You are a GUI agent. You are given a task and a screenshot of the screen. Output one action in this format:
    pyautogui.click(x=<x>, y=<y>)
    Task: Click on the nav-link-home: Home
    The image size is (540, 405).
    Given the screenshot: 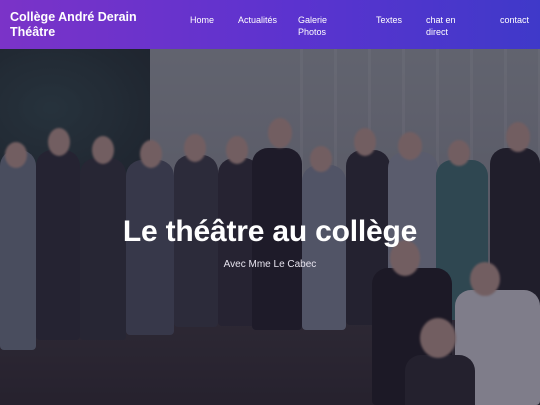 What is the action you would take?
    pyautogui.click(x=202, y=20)
    